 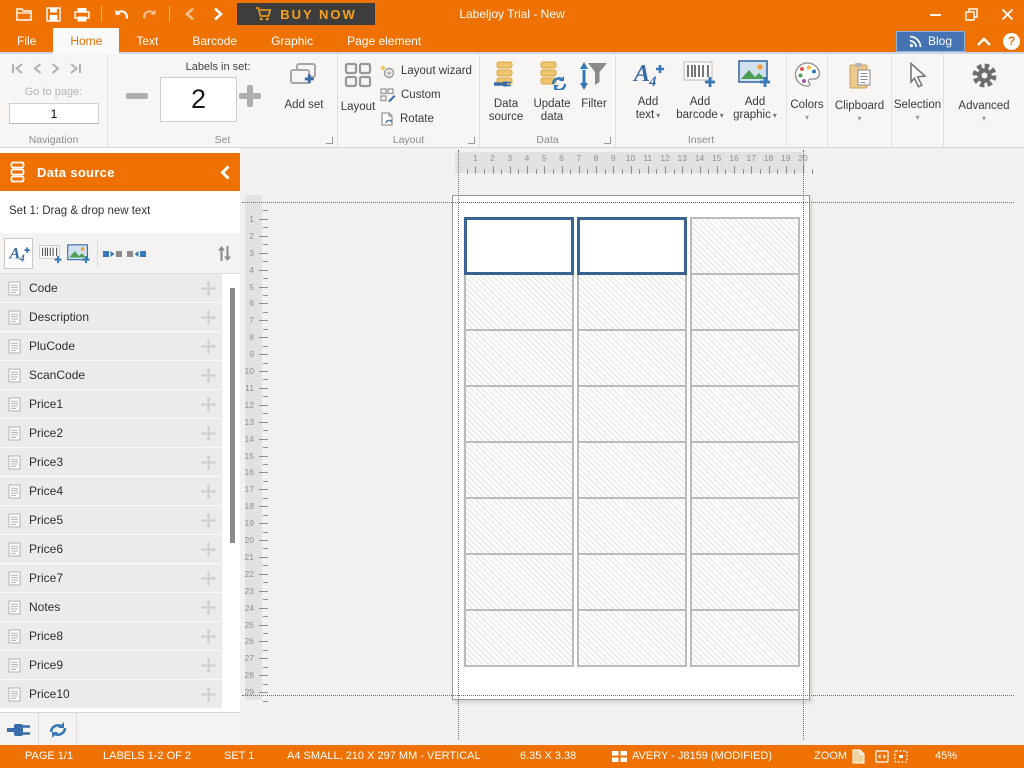 What do you see at coordinates (53, 14) in the screenshot?
I see `save-button` at bounding box center [53, 14].